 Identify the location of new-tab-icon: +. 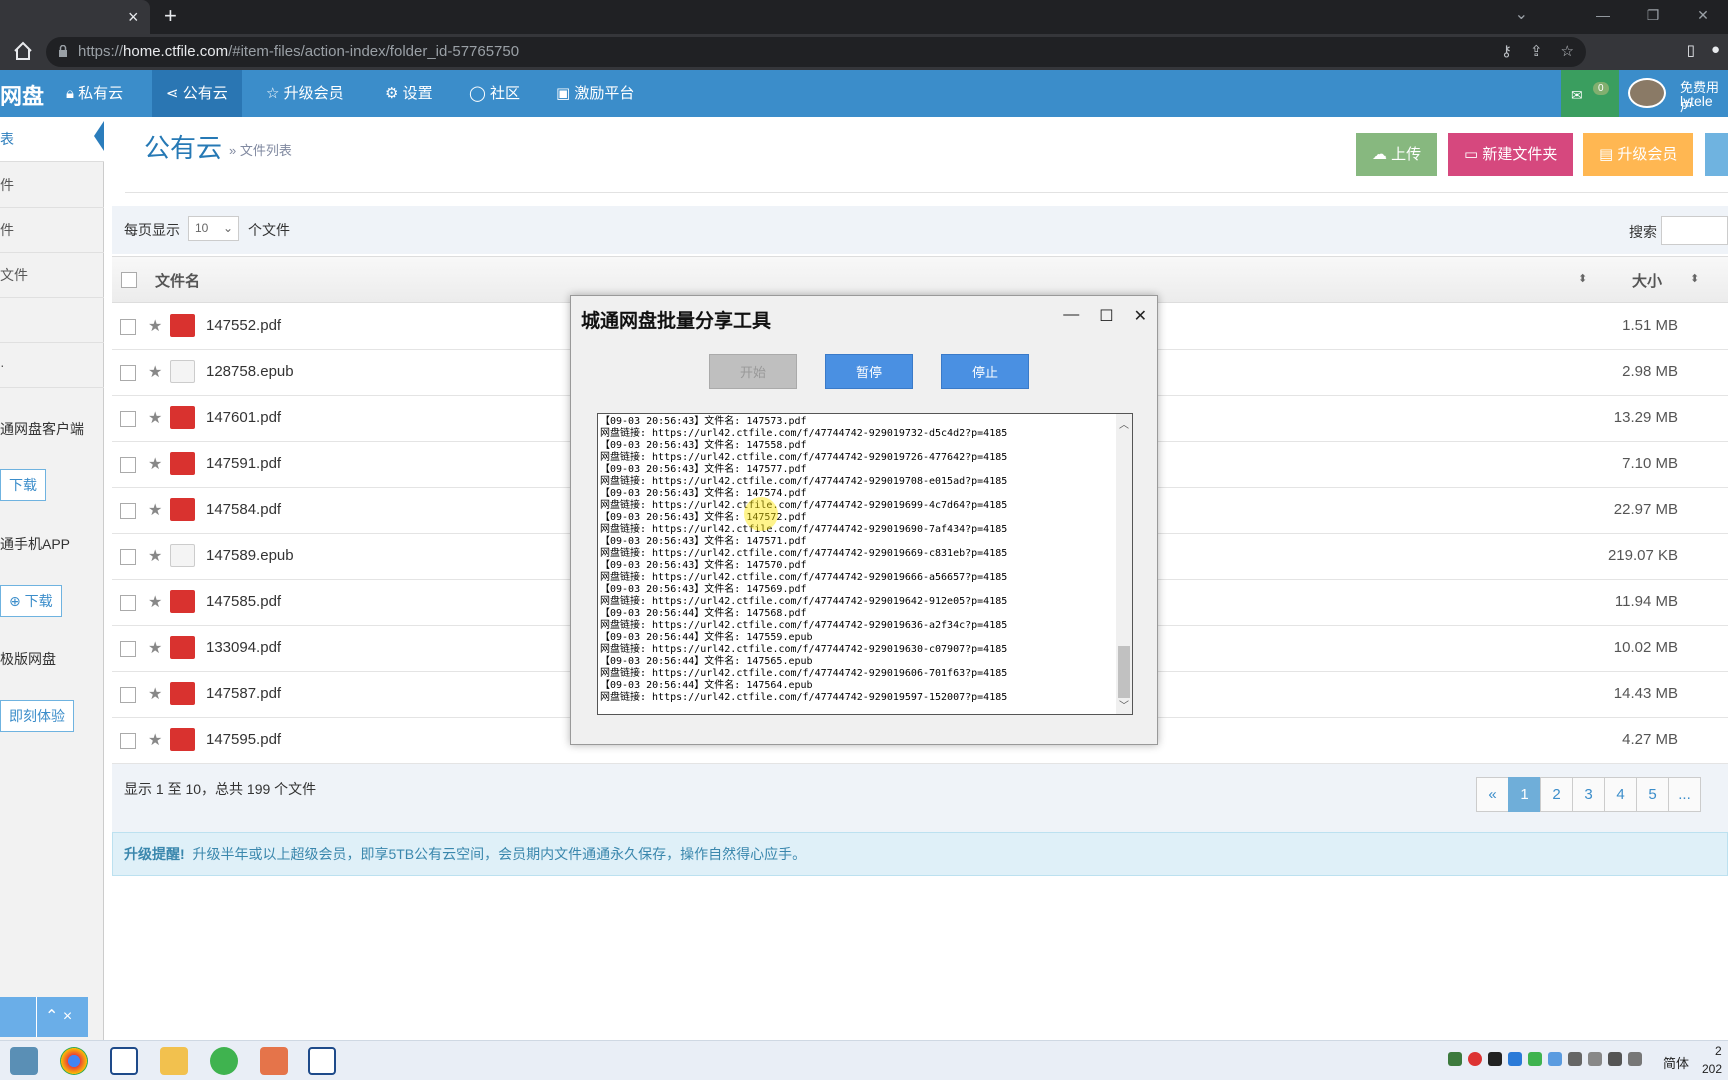
(170, 16).